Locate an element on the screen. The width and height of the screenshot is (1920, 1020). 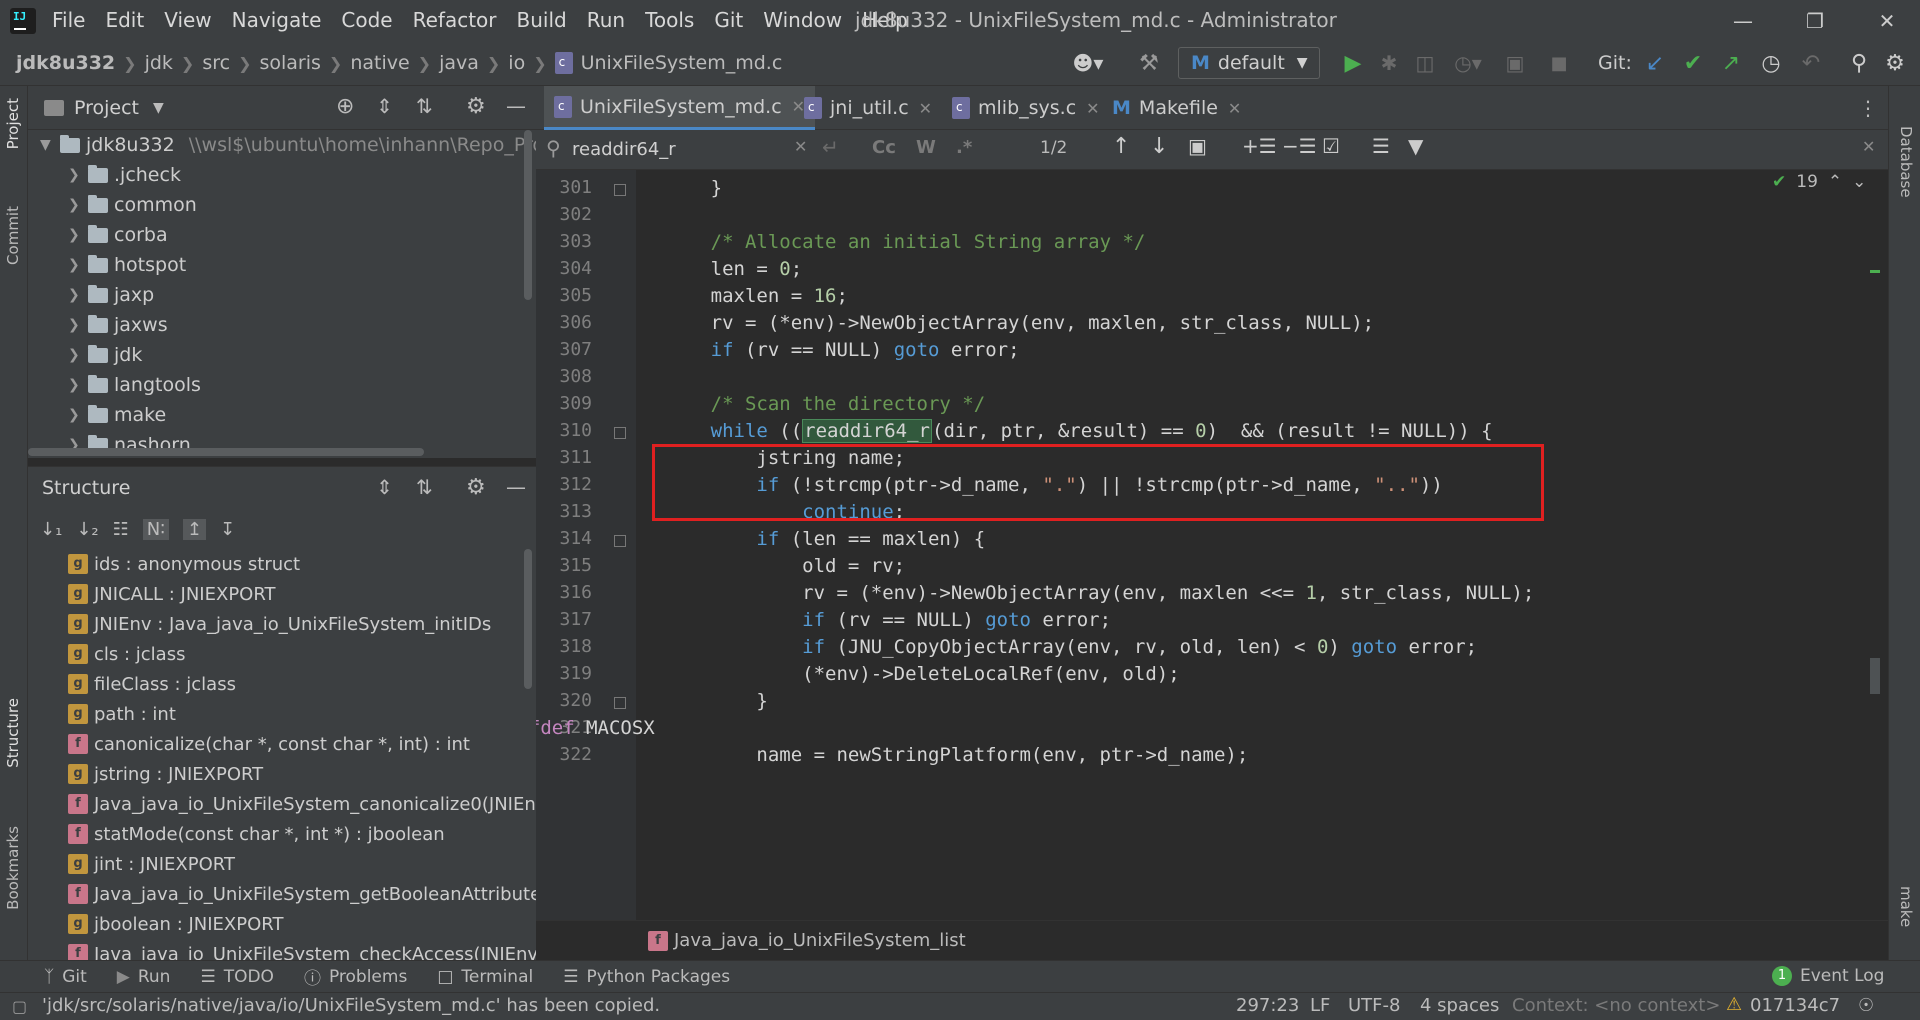
menu-file: File is located at coordinates (68, 20).